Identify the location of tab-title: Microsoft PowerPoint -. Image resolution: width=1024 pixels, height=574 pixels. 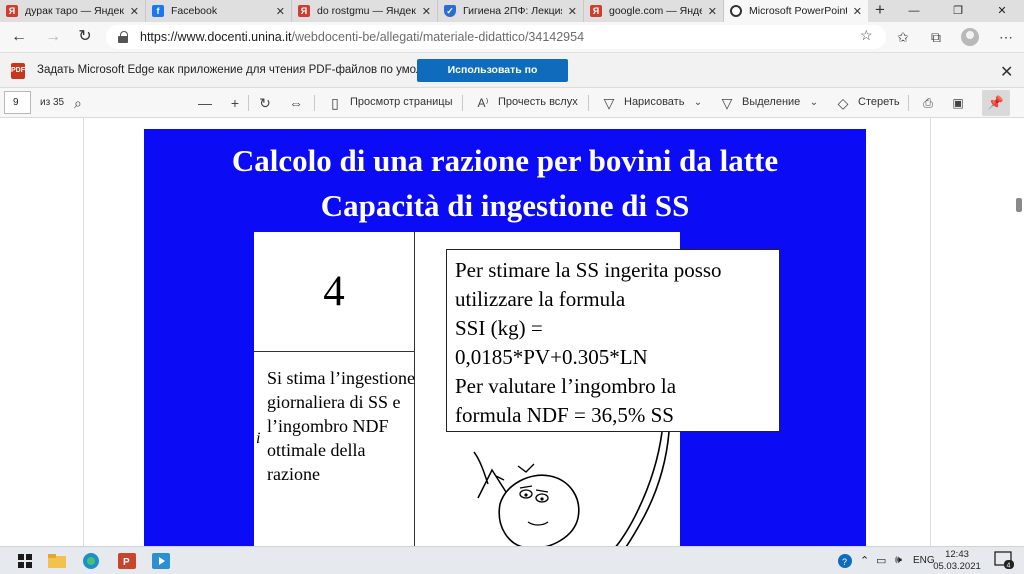
(798, 11).